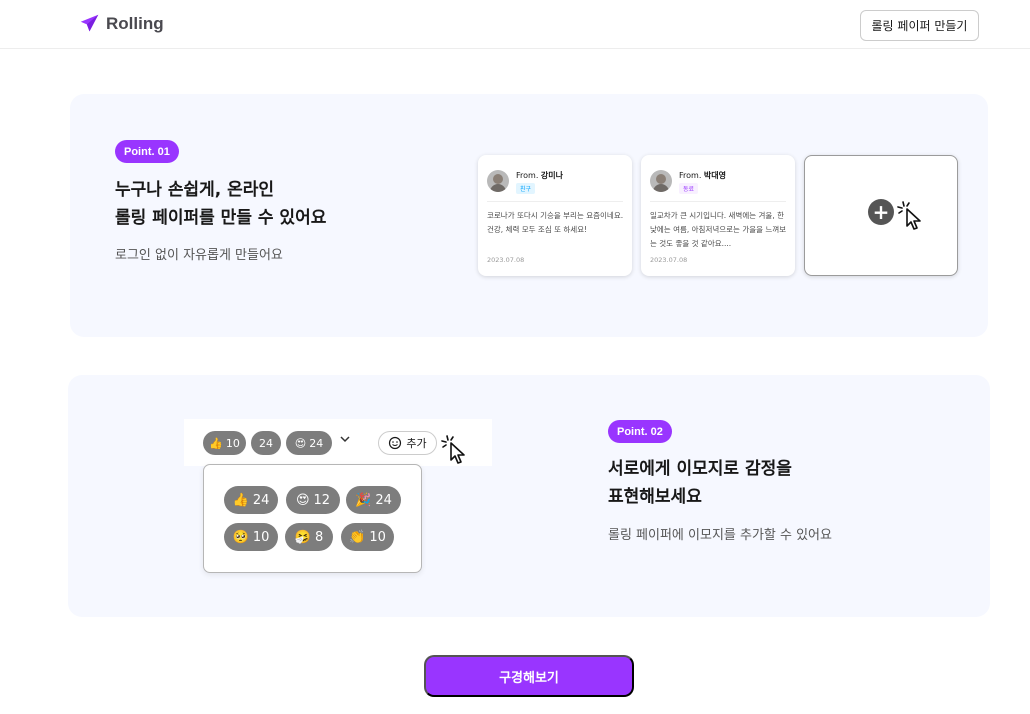 Image resolution: width=1030 pixels, height=714 pixels. I want to click on logo-text: Rolling, so click(135, 23).